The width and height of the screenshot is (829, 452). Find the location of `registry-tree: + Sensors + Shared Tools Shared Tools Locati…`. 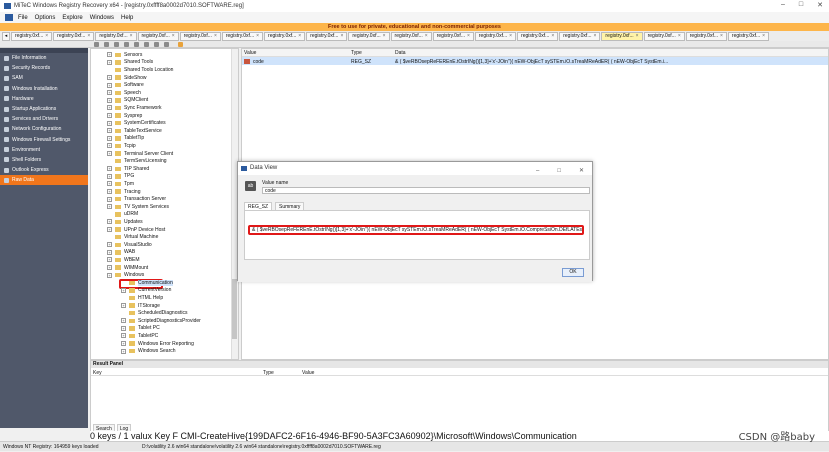

registry-tree: + Sensors + Shared Tools Shared Tools Locati… is located at coordinates (164, 204).